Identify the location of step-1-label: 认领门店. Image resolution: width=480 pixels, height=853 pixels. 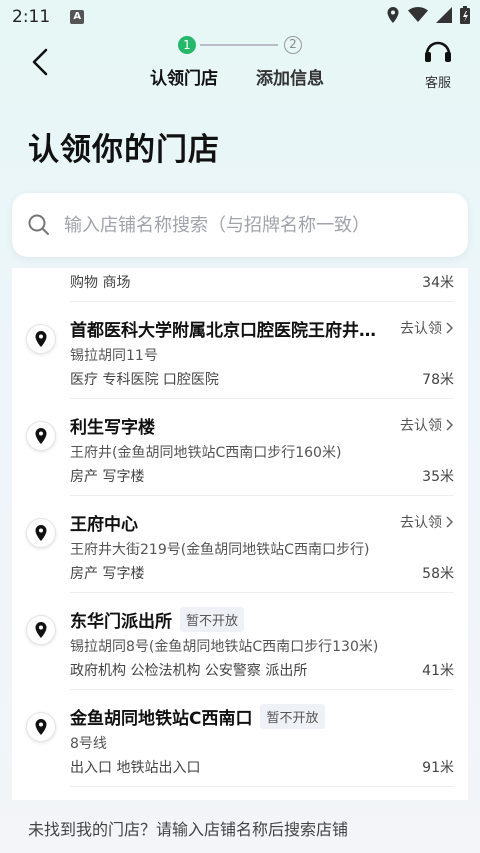
(184, 79).